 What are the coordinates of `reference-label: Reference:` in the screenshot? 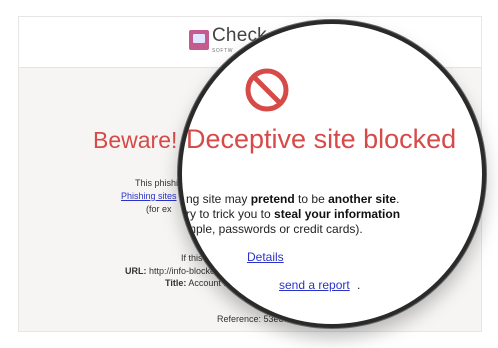 It's located at (239, 319).